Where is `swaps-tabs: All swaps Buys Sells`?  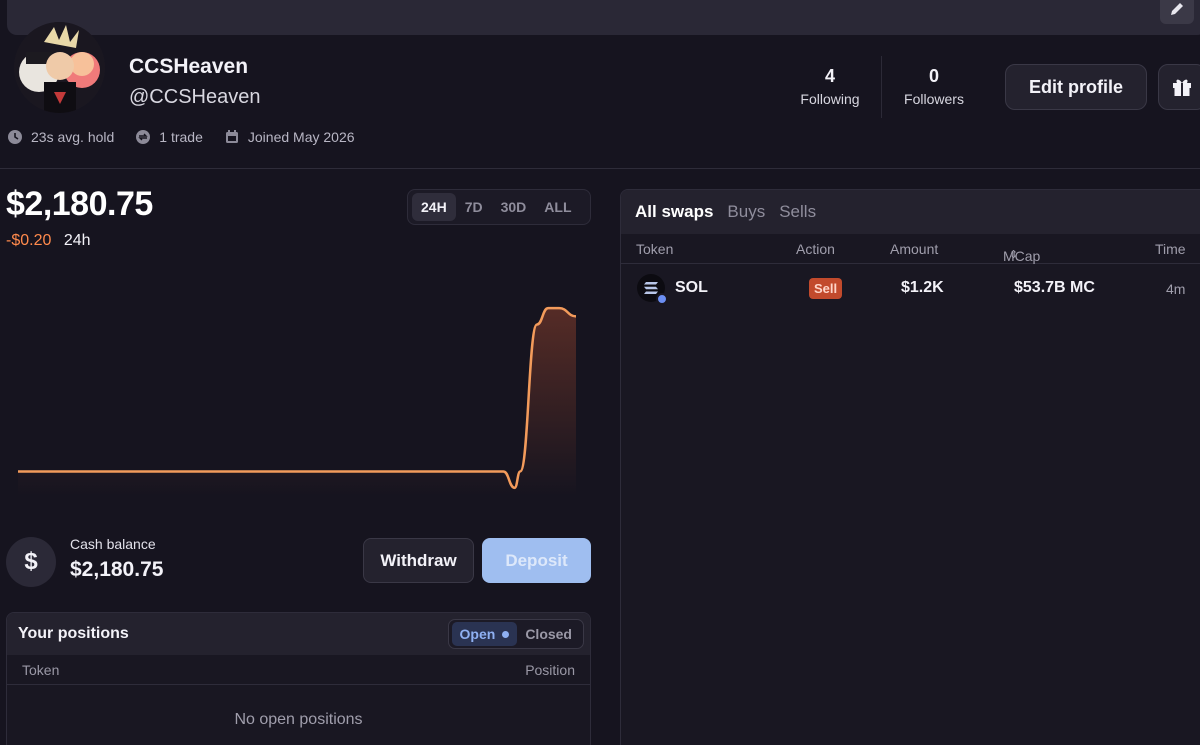
swaps-tabs: All swaps Buys Sells is located at coordinates (910, 212).